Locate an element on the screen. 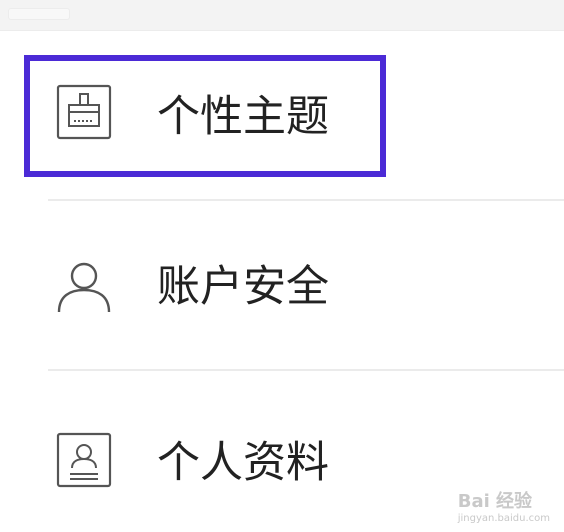 This screenshot has width=564, height=532. watermark-brand: Bai 经验 is located at coordinates (495, 501).